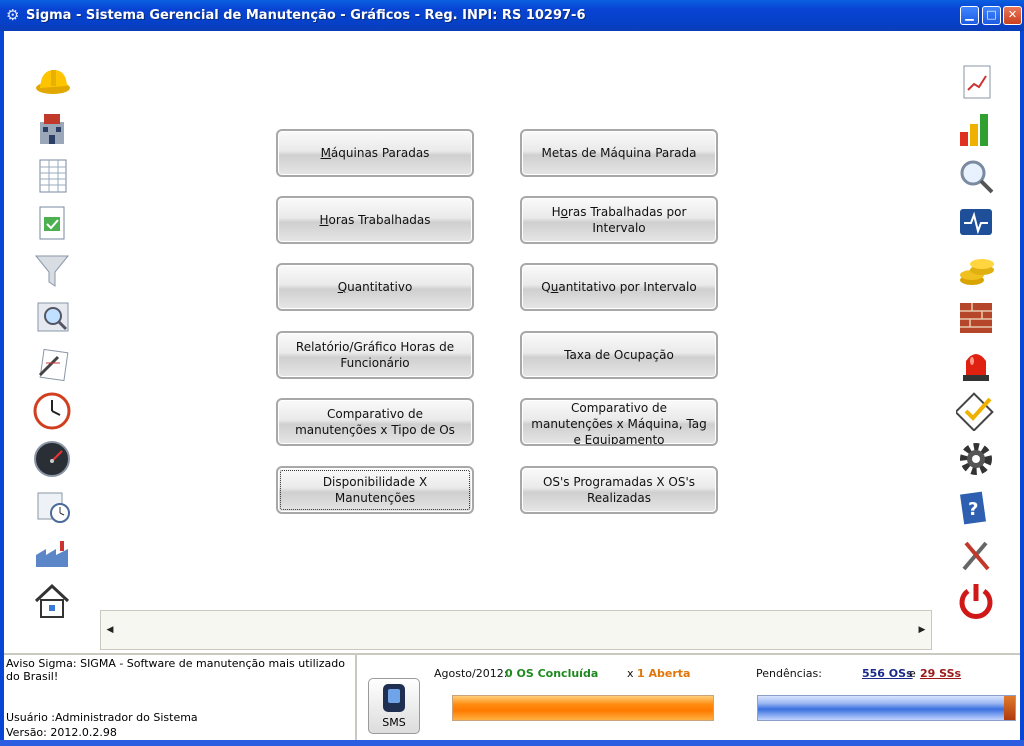 The width and height of the screenshot is (1024, 746). Describe the element at coordinates (356, 698) in the screenshot. I see `divider` at that location.